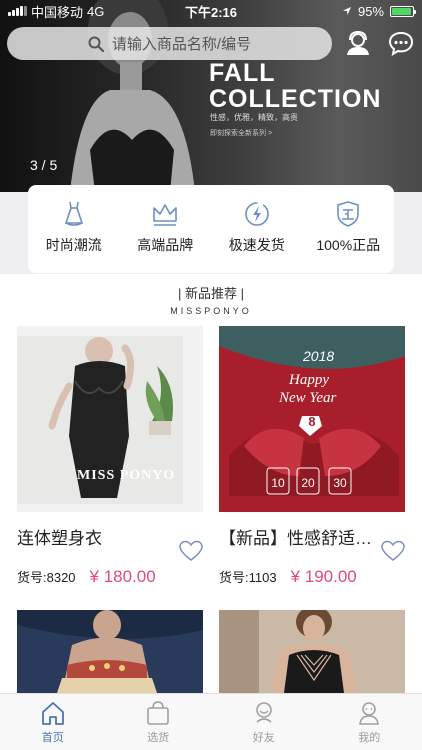 The image size is (422, 750). What do you see at coordinates (340, 483) in the screenshot?
I see `product-image-date-3: 30` at bounding box center [340, 483].